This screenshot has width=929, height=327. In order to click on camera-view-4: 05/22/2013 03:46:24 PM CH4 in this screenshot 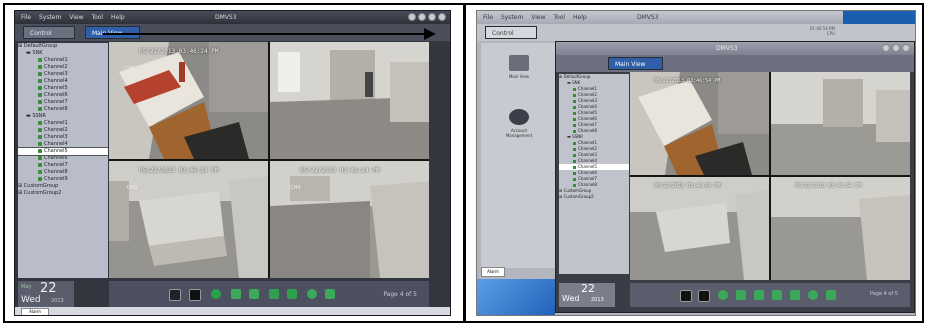, I will do `click(349, 219)`.